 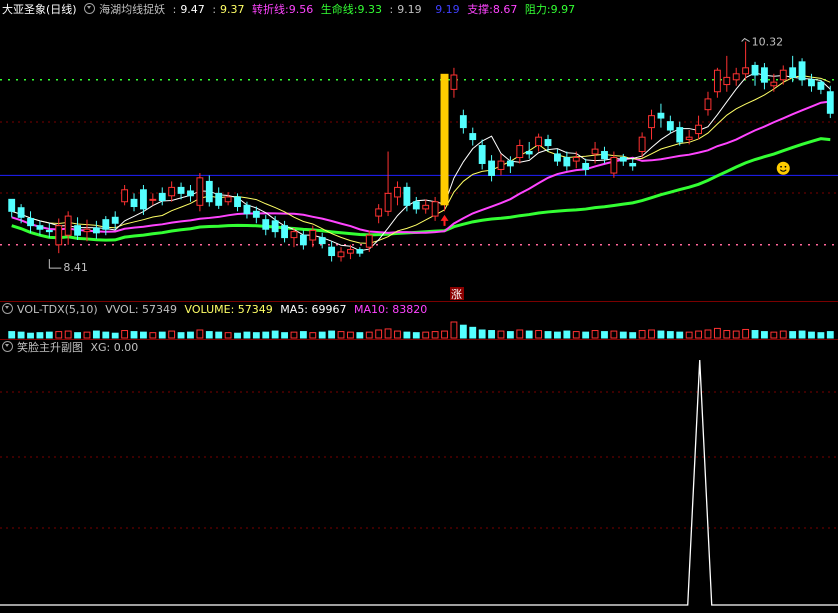 What do you see at coordinates (456, 294) in the screenshot?
I see `zhang-label: 涨` at bounding box center [456, 294].